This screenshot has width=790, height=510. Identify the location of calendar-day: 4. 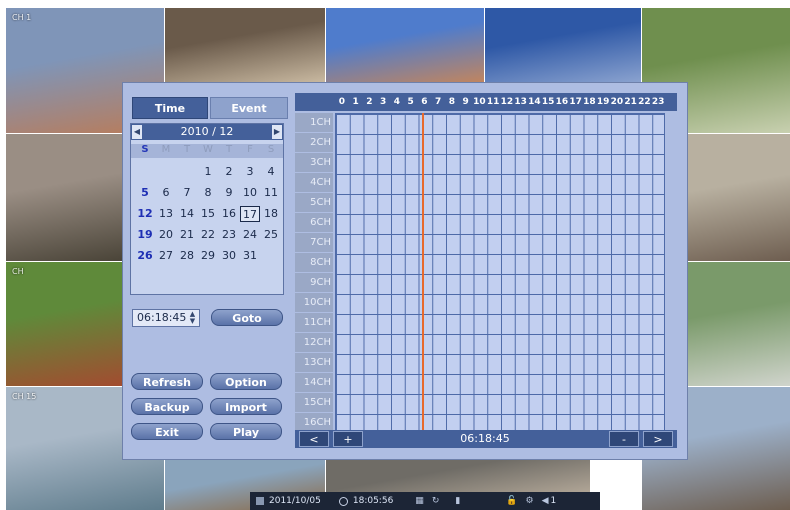
(271, 172).